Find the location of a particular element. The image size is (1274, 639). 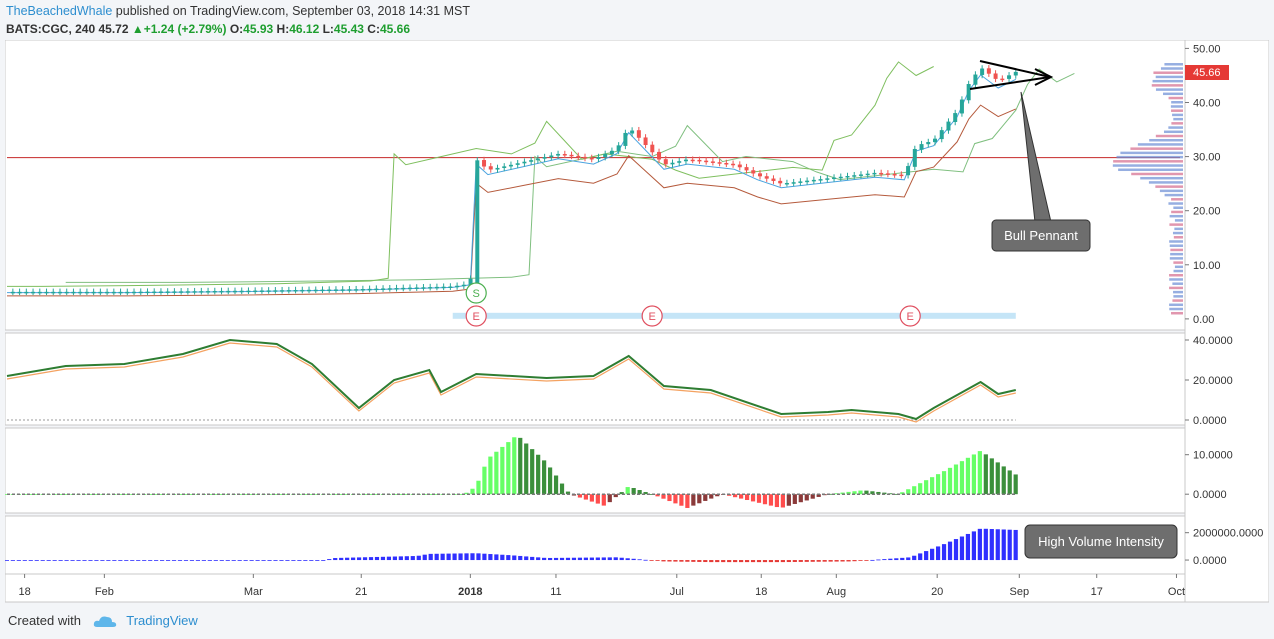

y-tick-label: 2000000.0000 is located at coordinates (1228, 534).